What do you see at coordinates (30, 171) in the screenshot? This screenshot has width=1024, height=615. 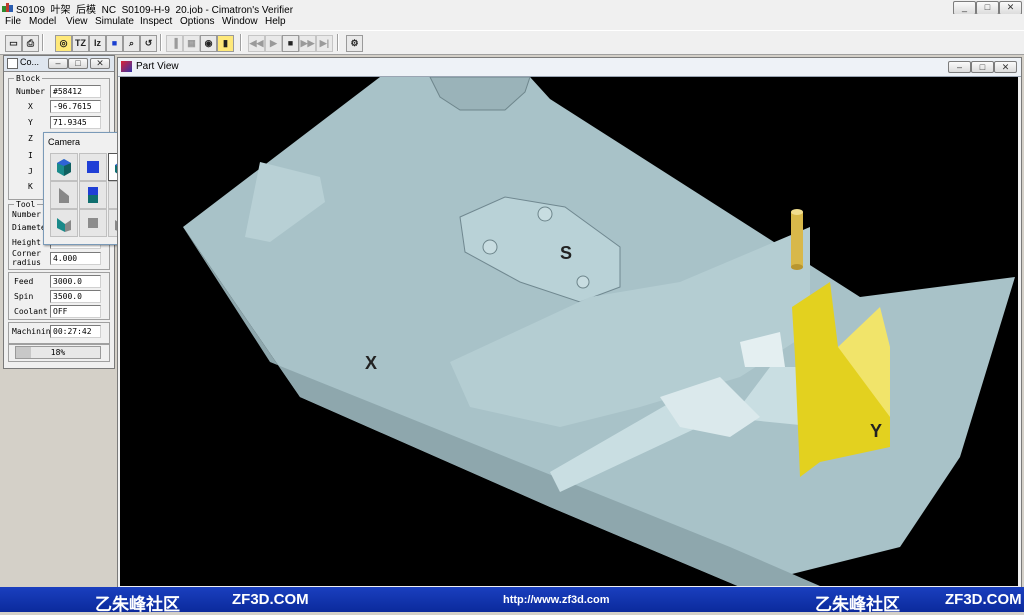 I see `j-label: J` at bounding box center [30, 171].